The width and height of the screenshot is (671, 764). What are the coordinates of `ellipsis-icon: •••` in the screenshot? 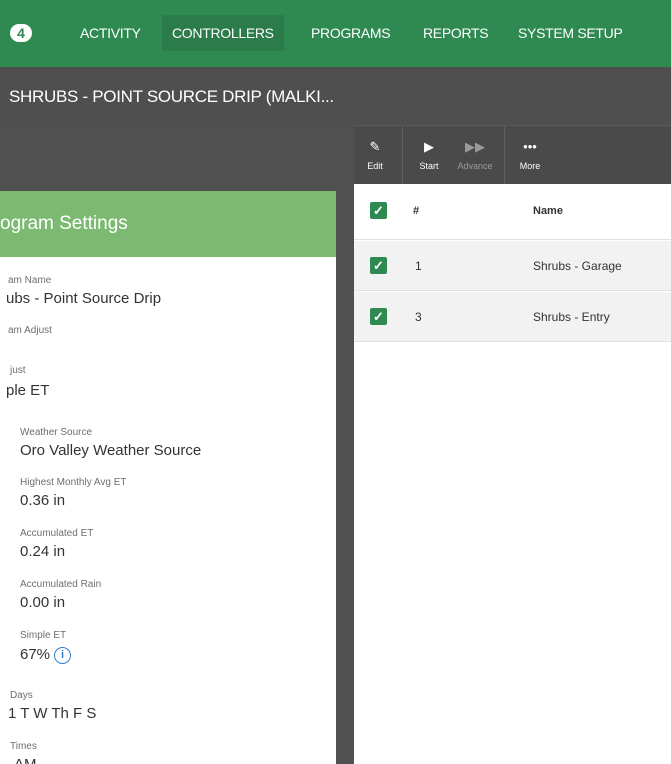 It's located at (530, 146).